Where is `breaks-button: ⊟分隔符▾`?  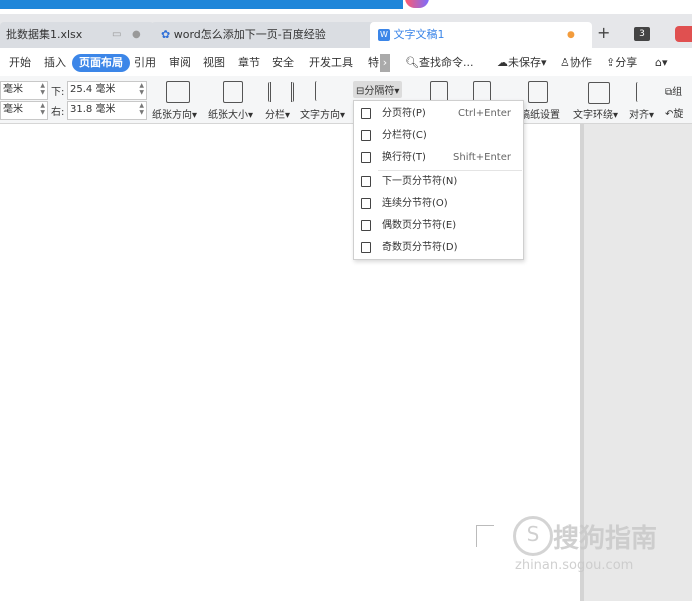
breaks-button: ⊟分隔符▾ is located at coordinates (378, 89).